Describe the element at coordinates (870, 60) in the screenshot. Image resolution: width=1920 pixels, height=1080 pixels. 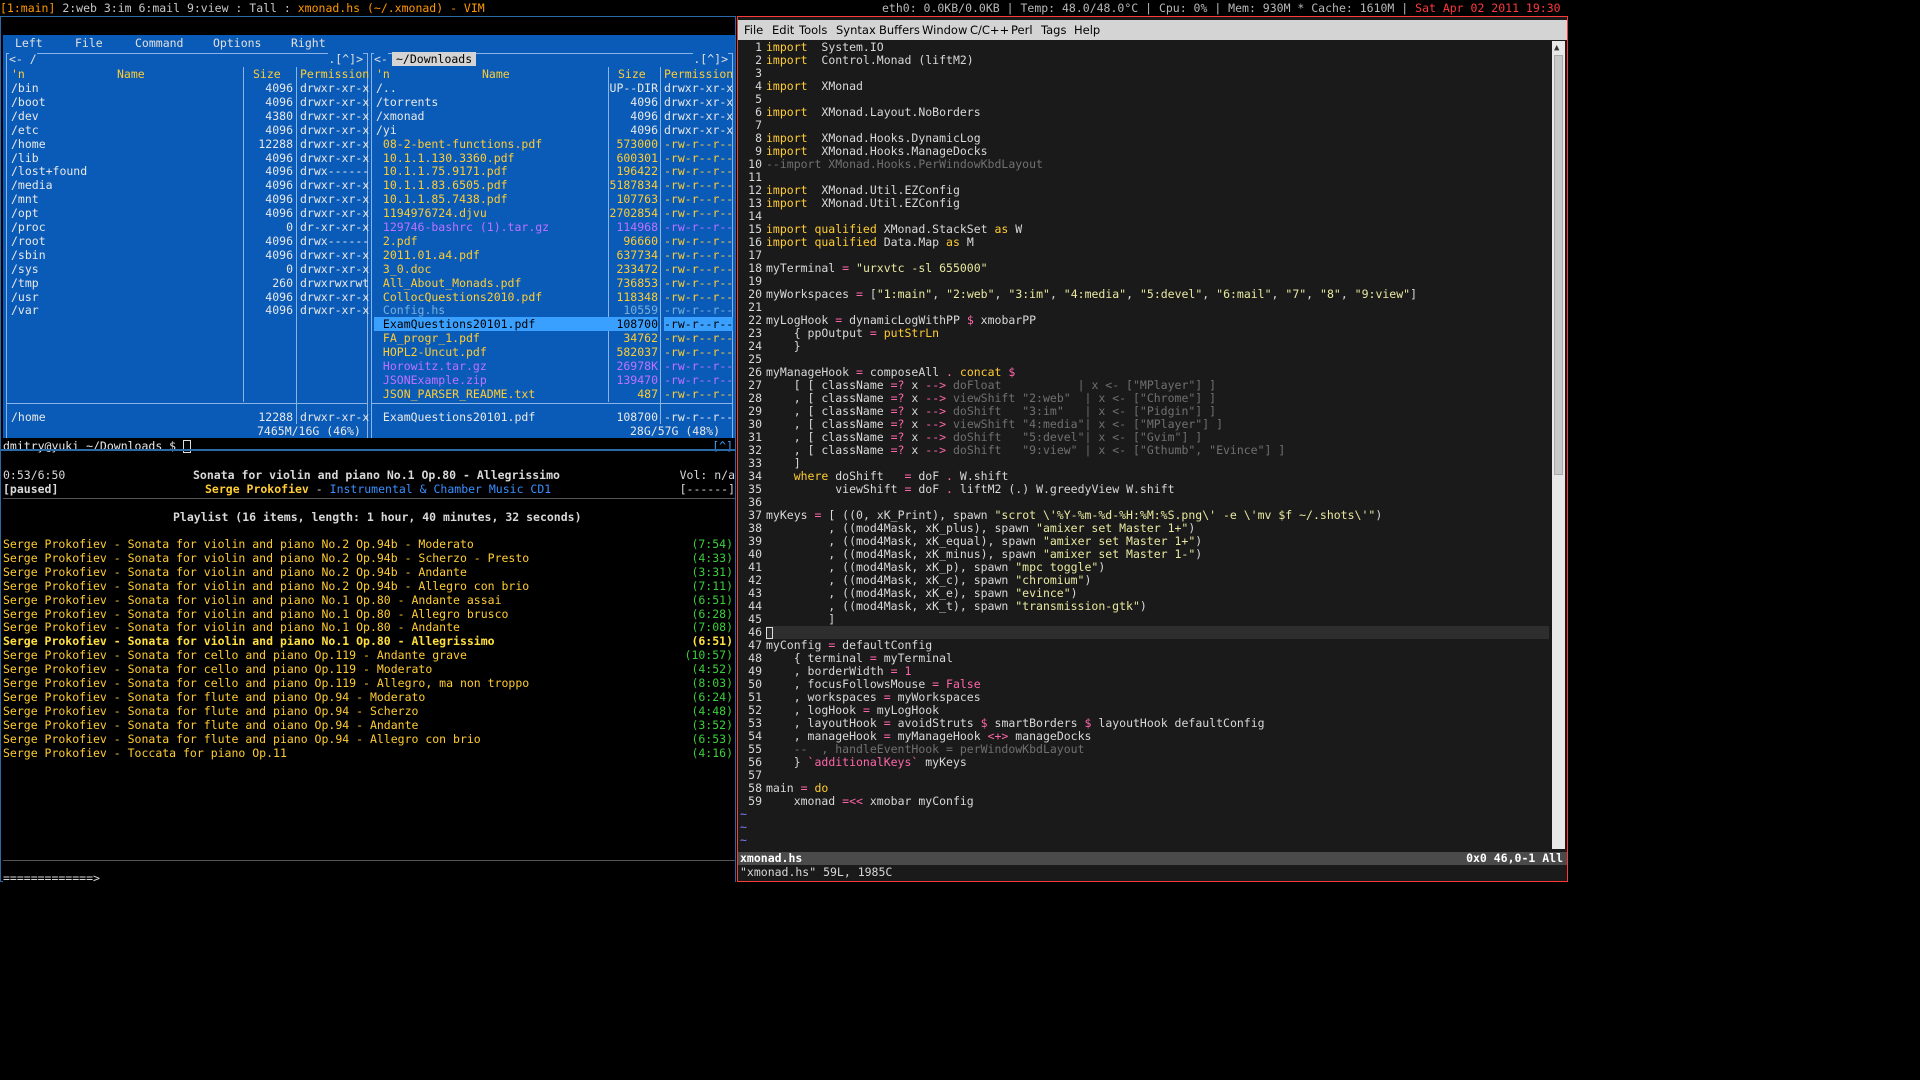
I see `code-line: import Control.Monad (liftM2)` at that location.